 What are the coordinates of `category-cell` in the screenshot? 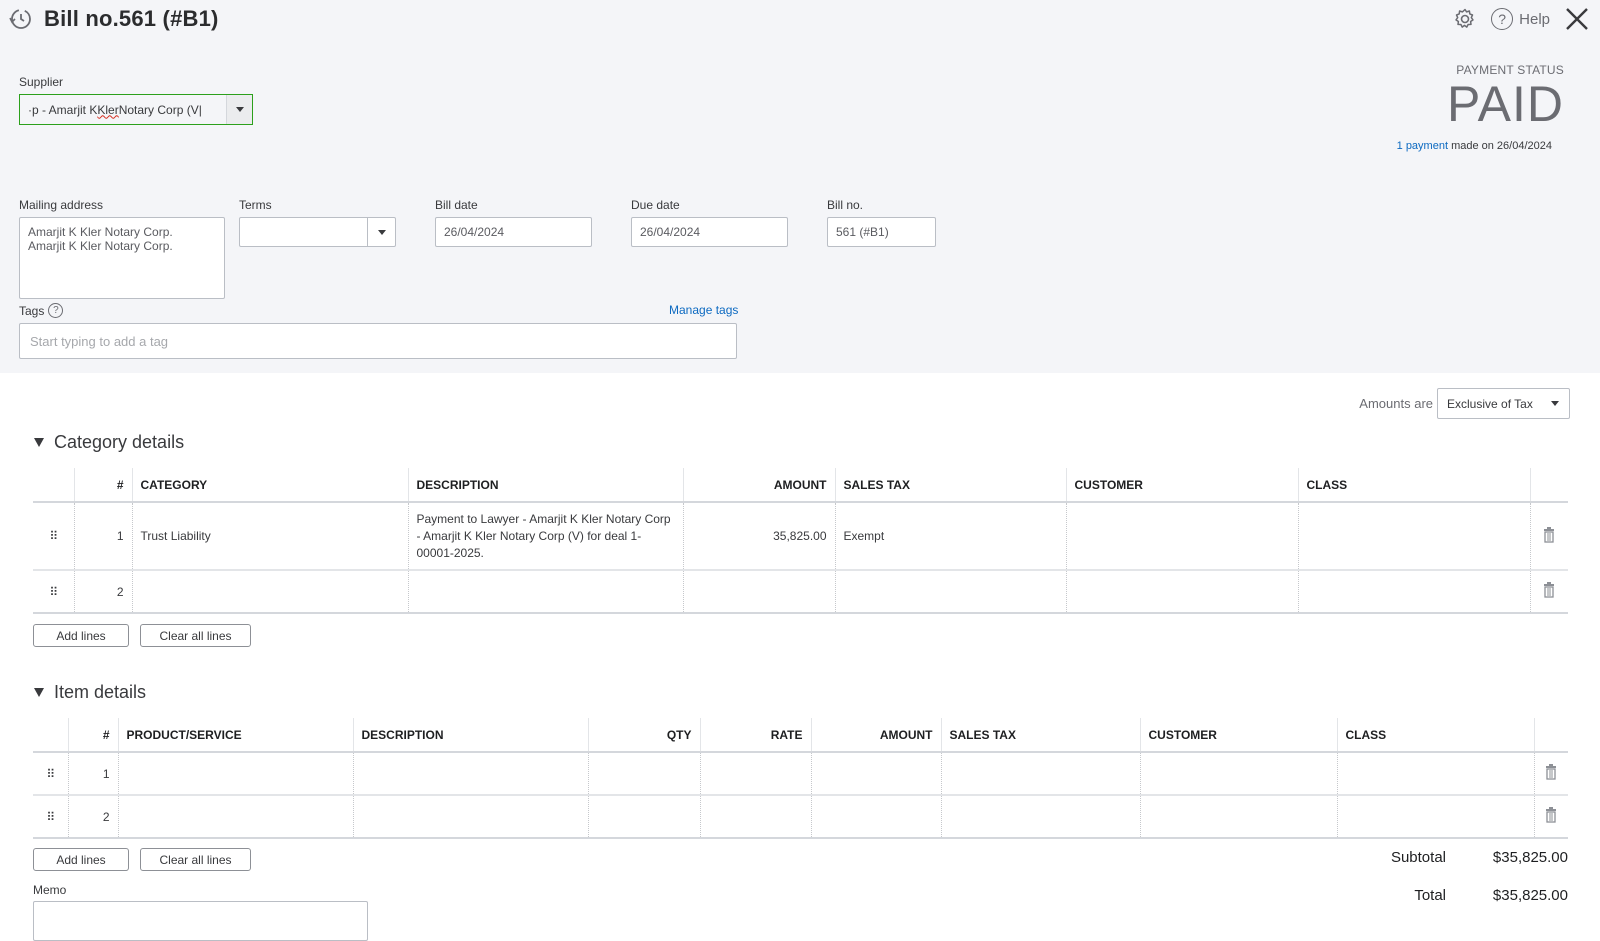 It's located at (269, 592).